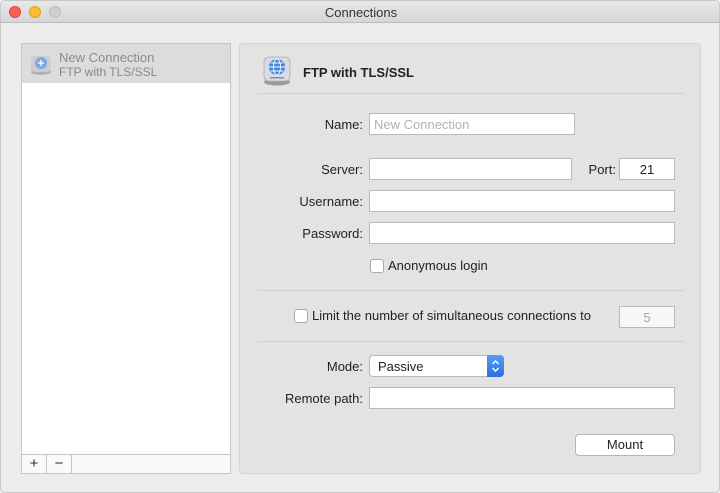 Image resolution: width=720 pixels, height=493 pixels. Describe the element at coordinates (495, 366) in the screenshot. I see `updown-chevron-icon` at that location.